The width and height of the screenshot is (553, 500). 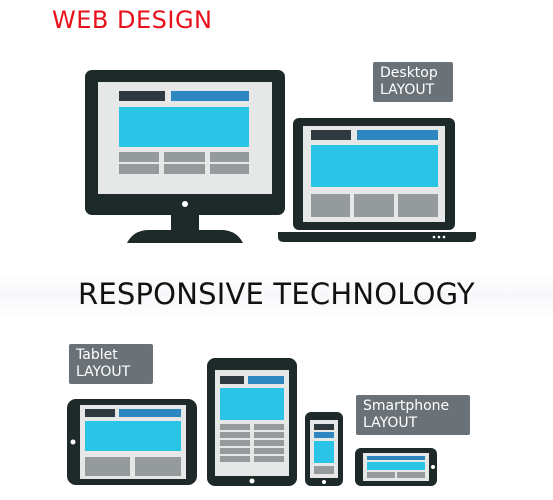 What do you see at coordinates (185, 156) in the screenshot?
I see `desktop-monitor-icon` at bounding box center [185, 156].